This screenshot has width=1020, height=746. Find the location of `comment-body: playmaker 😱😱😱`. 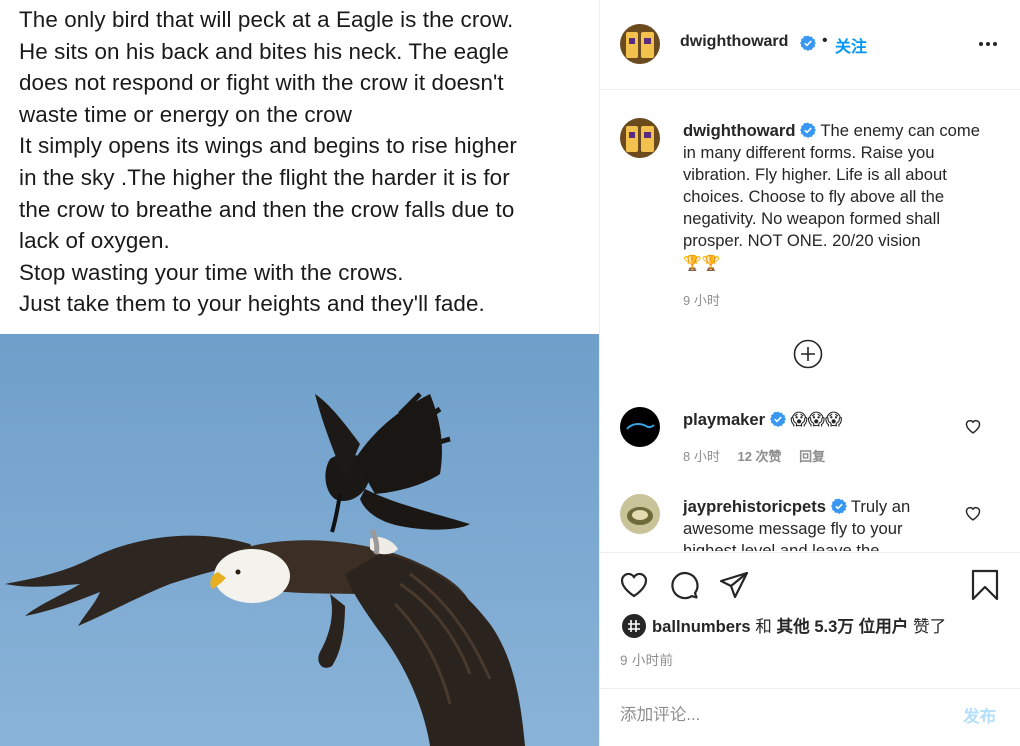

comment-body: playmaker 😱😱😱 is located at coordinates (818, 420).